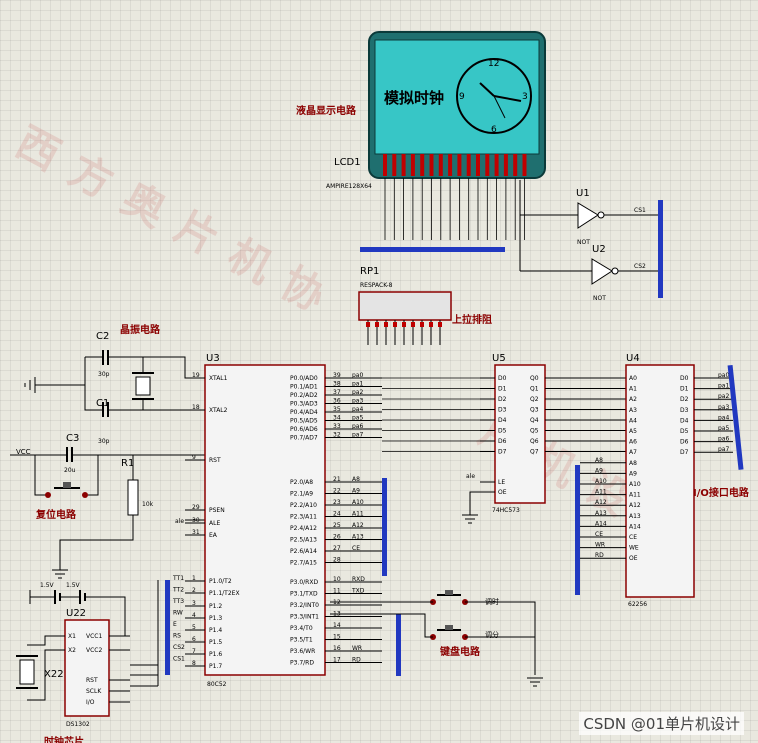  Describe the element at coordinates (103, 421) in the screenshot. I see `capacitor-c1: C1 30p` at that location.